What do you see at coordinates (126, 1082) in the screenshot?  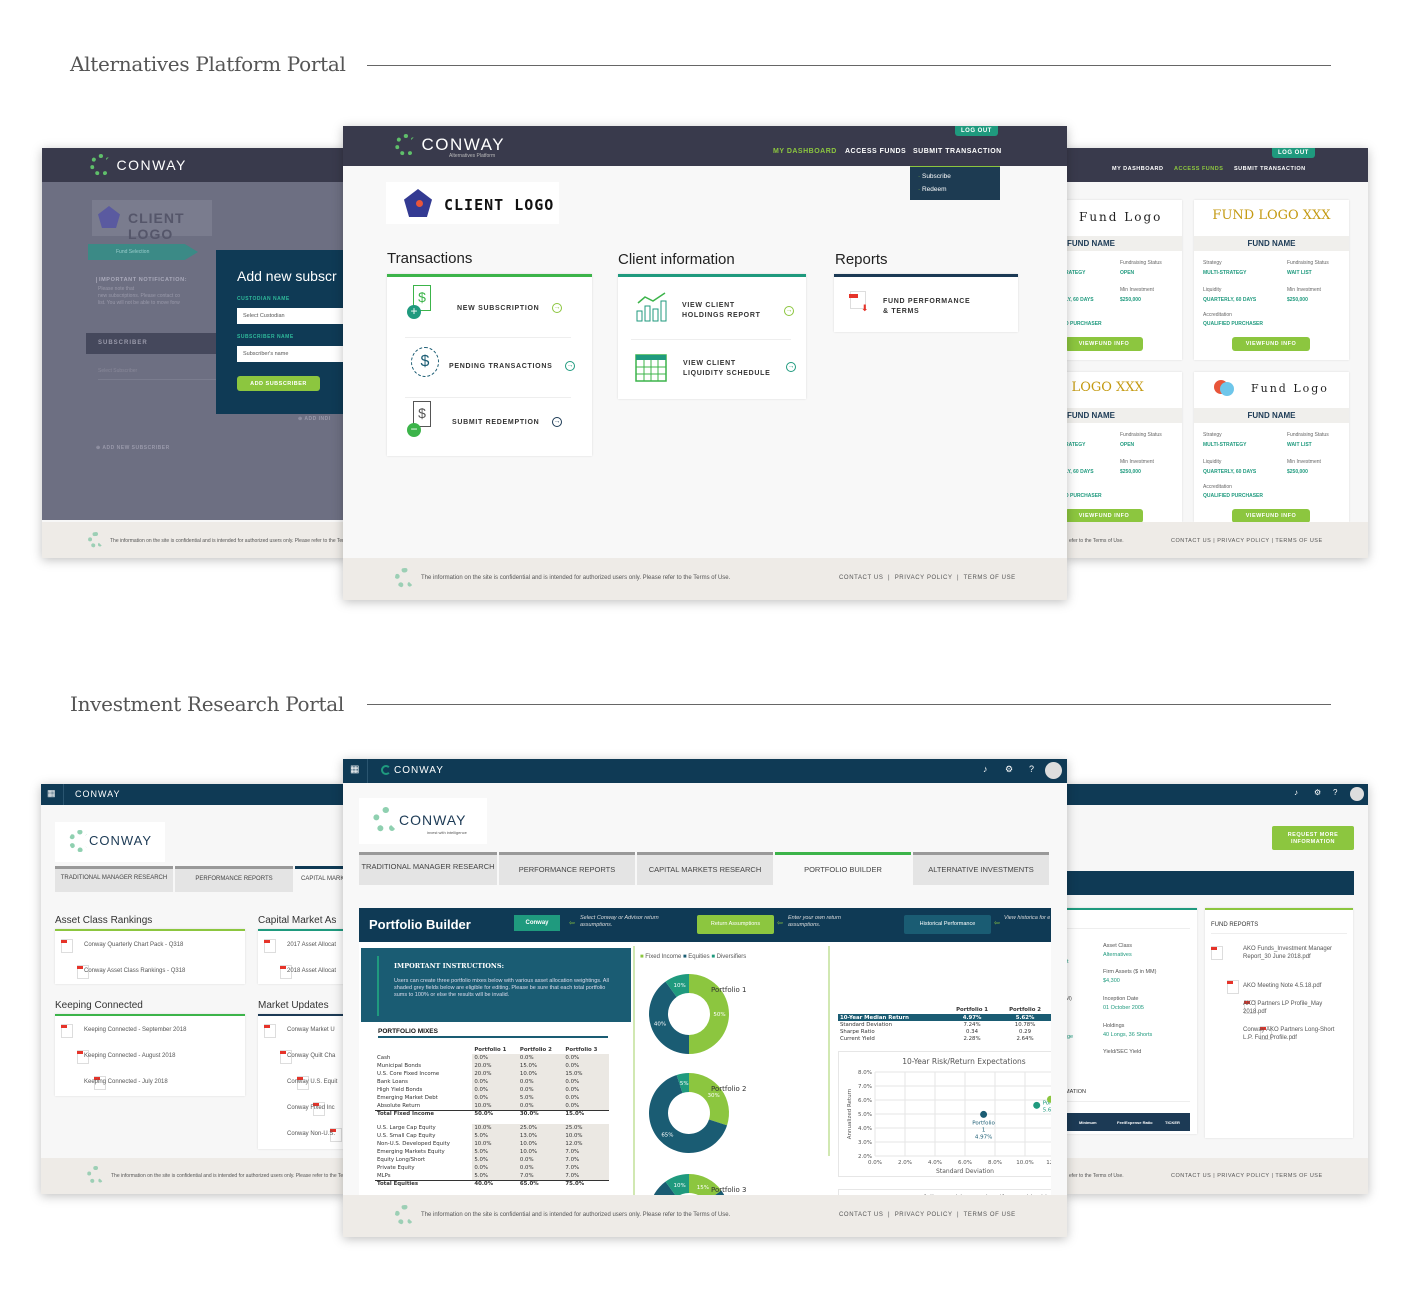 I see `document-link: Keeping Connected - July 2018` at bounding box center [126, 1082].